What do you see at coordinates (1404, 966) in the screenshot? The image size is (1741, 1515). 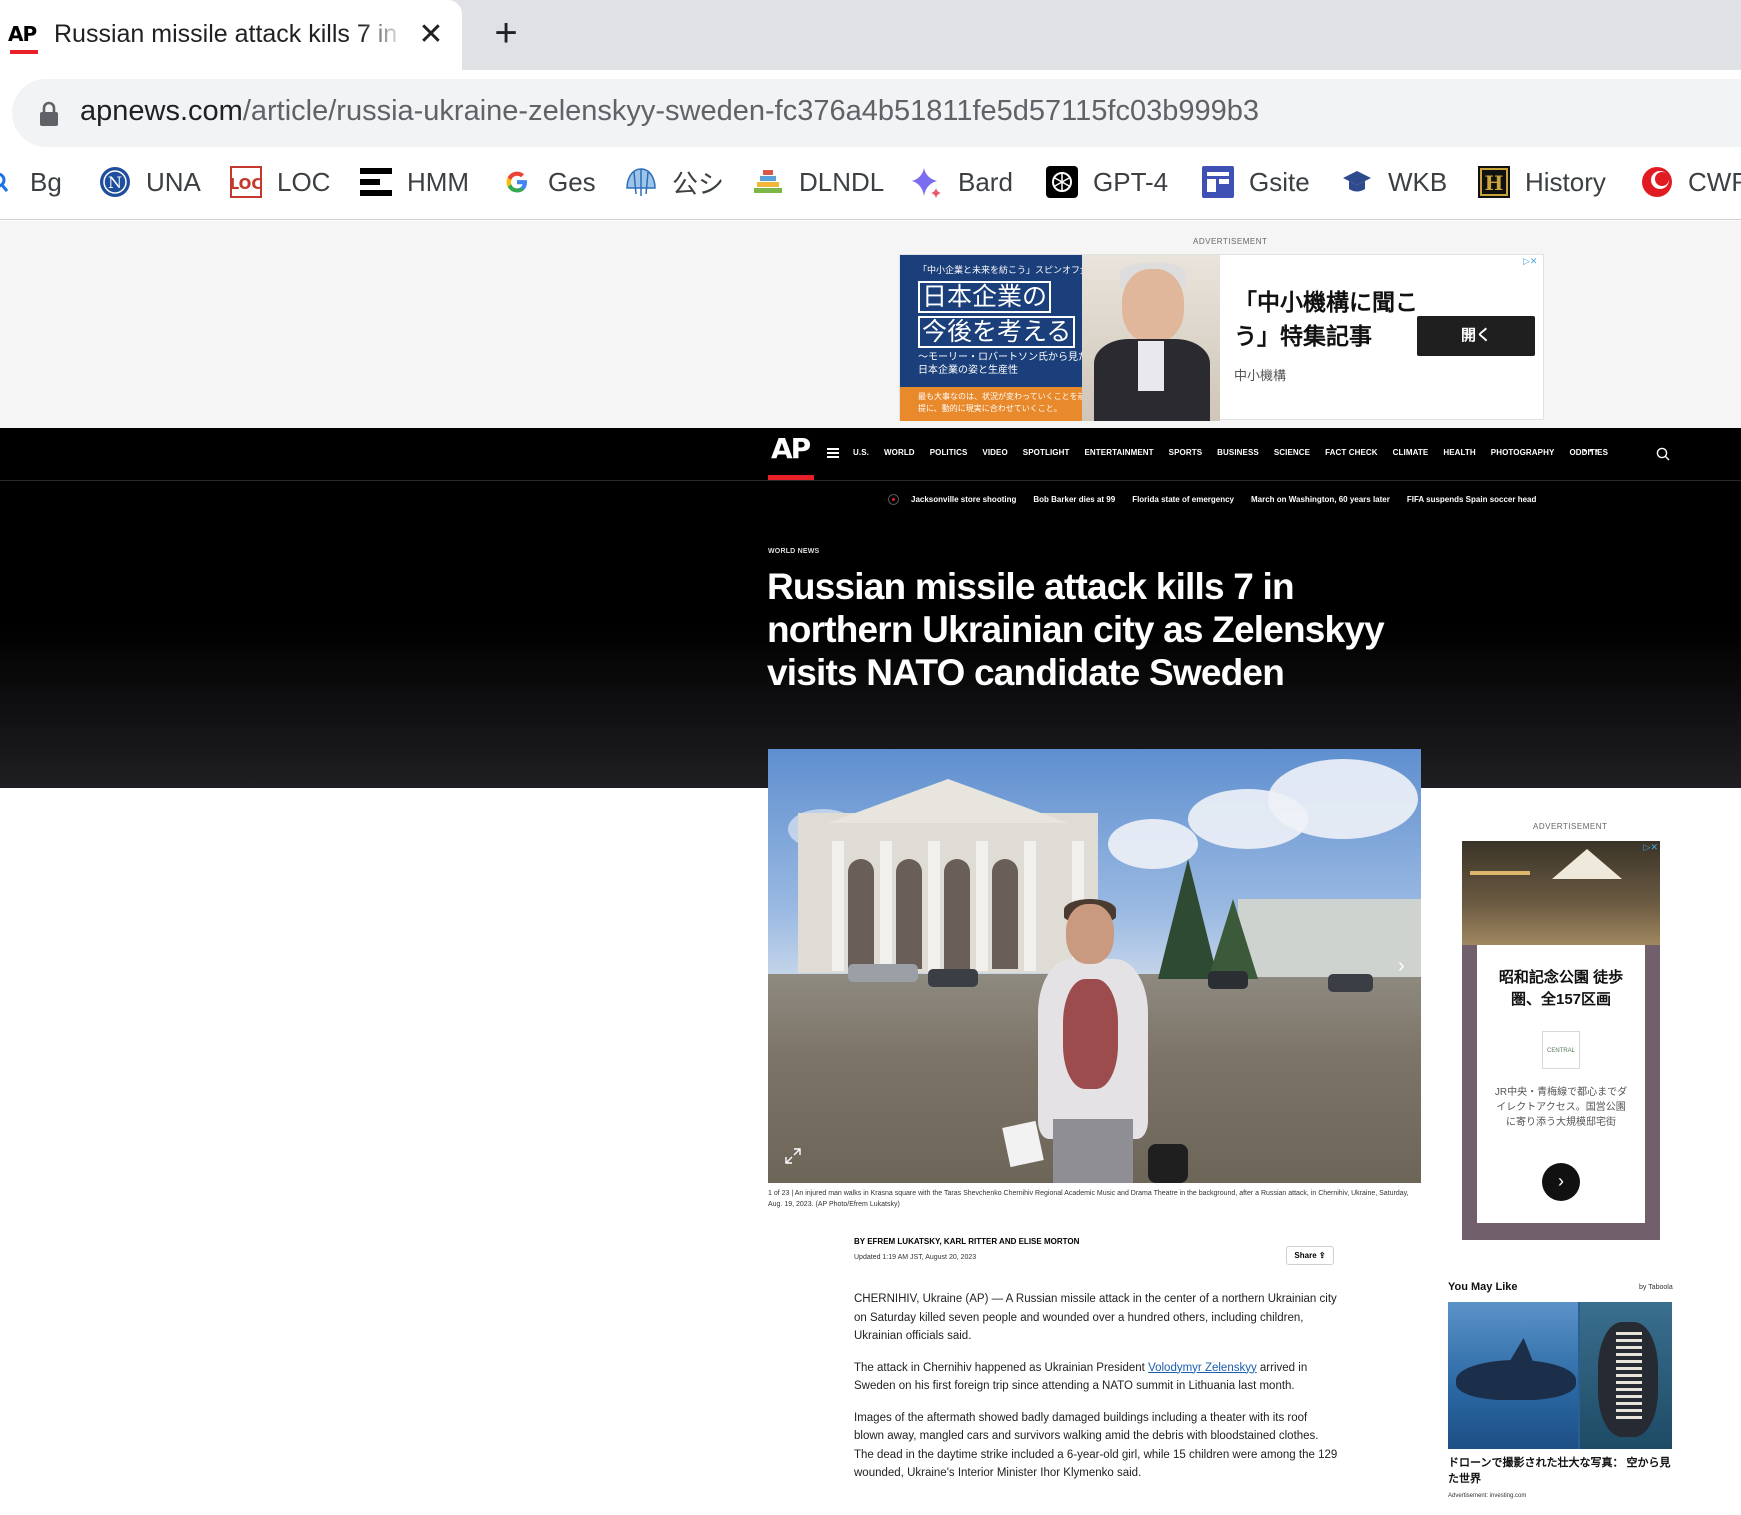 I see `chevron-right-icon: ›` at bounding box center [1404, 966].